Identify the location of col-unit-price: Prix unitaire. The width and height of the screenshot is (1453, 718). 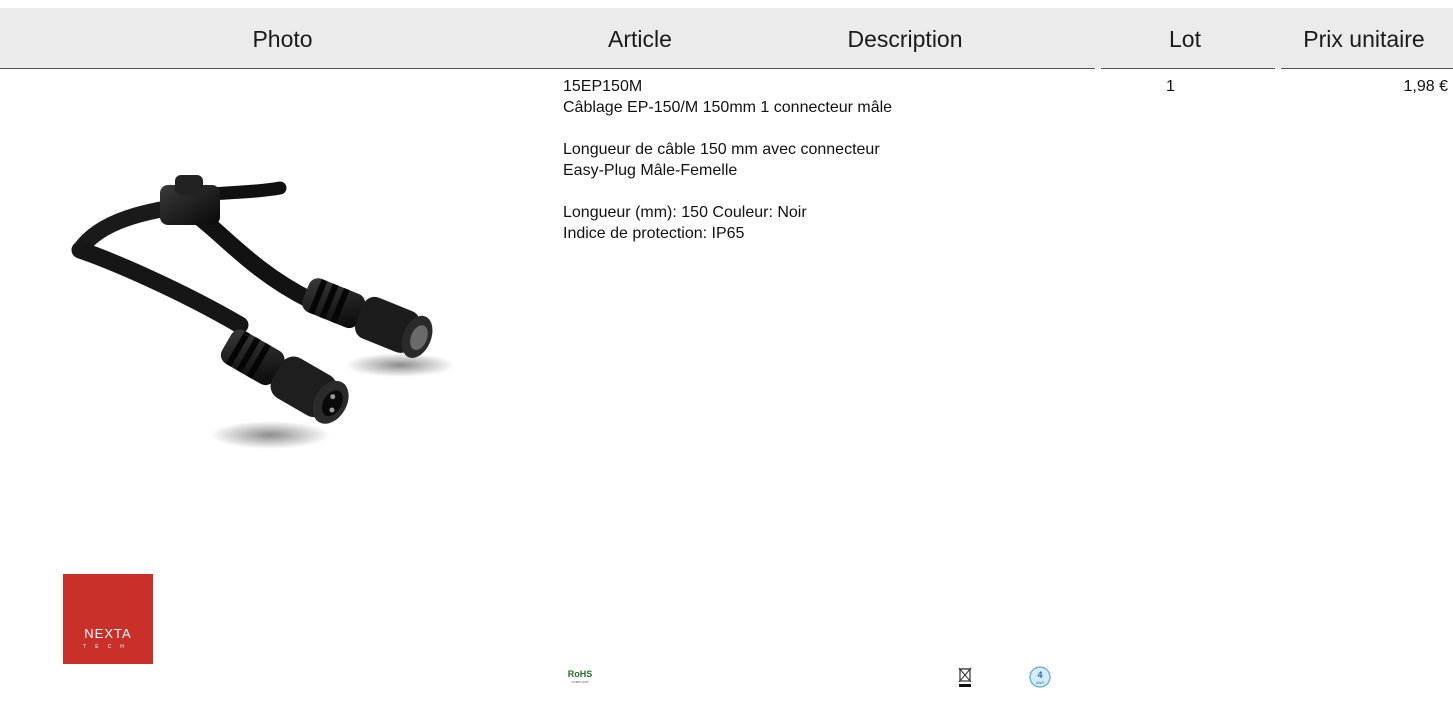
(1364, 39).